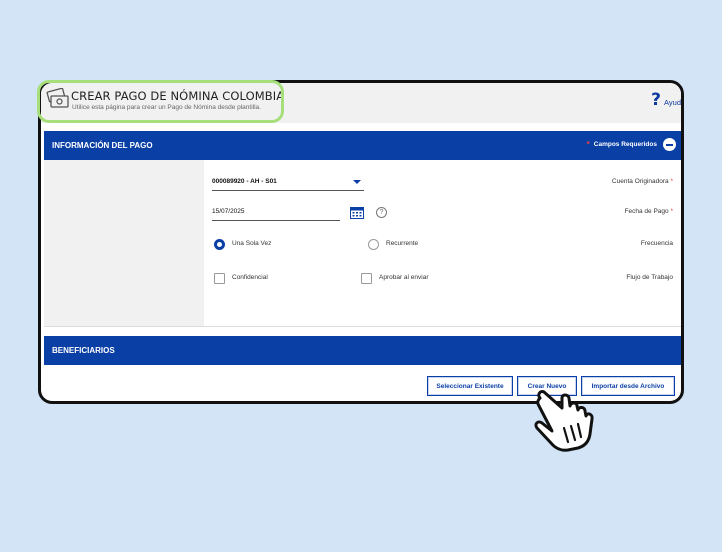 Image resolution: width=722 pixels, height=552 pixels. Describe the element at coordinates (357, 182) in the screenshot. I see `dropdown-caret-icon` at that location.